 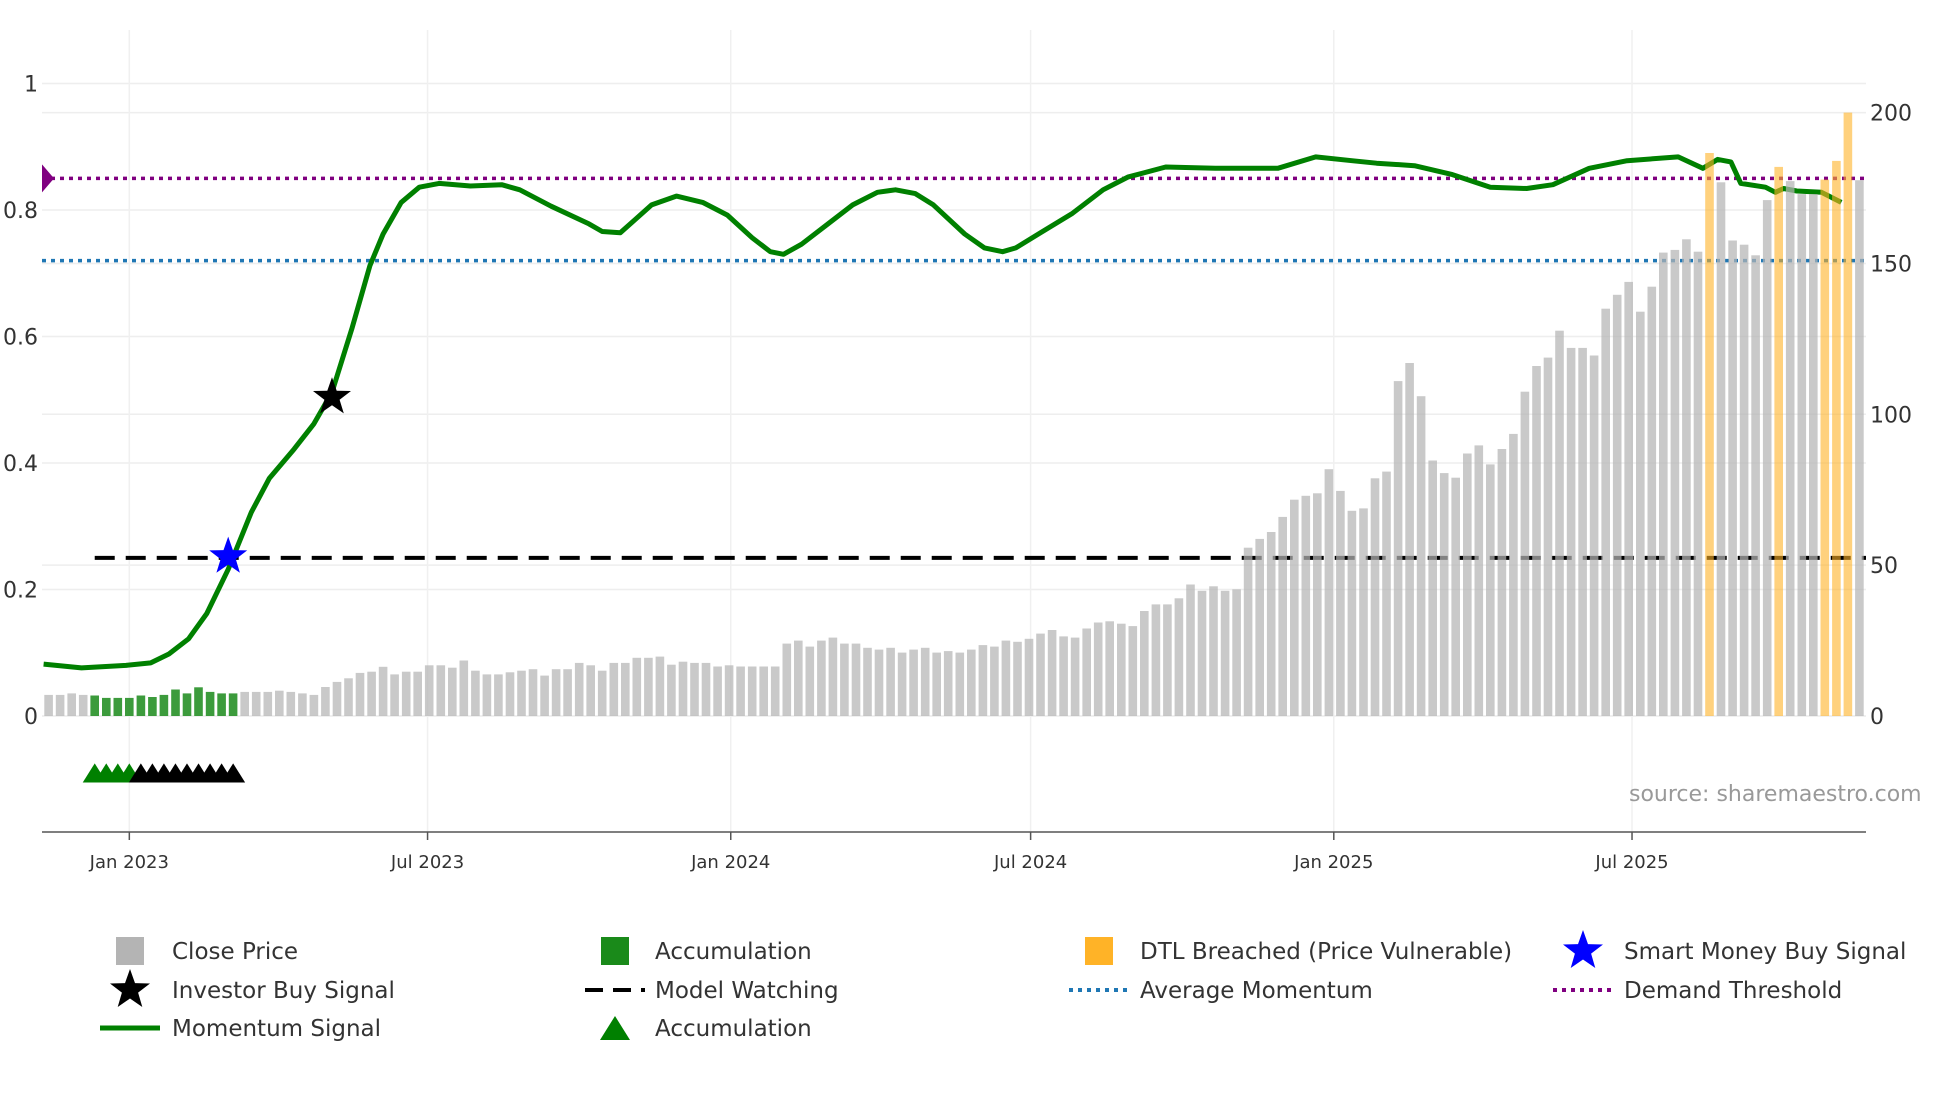 What do you see at coordinates (706, 951) in the screenshot?
I see `legend-item: Accumulation` at bounding box center [706, 951].